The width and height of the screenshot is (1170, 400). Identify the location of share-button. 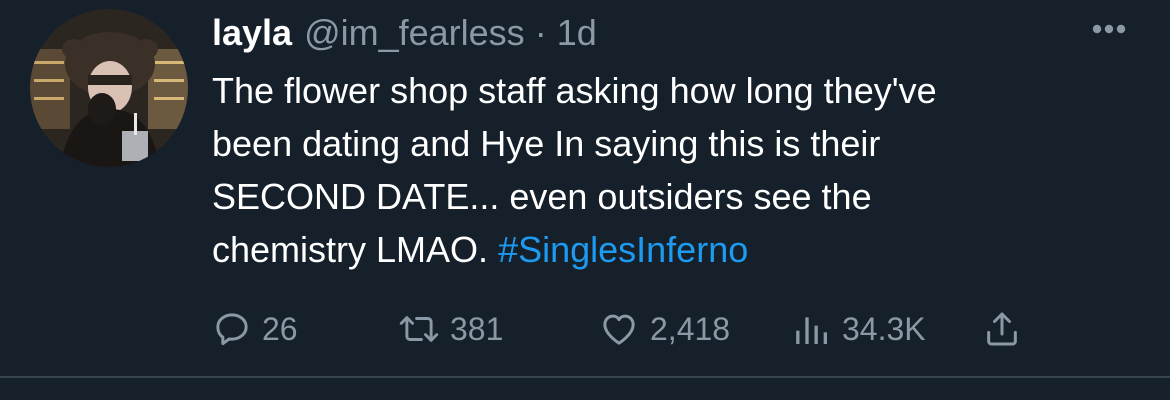
(1002, 329).